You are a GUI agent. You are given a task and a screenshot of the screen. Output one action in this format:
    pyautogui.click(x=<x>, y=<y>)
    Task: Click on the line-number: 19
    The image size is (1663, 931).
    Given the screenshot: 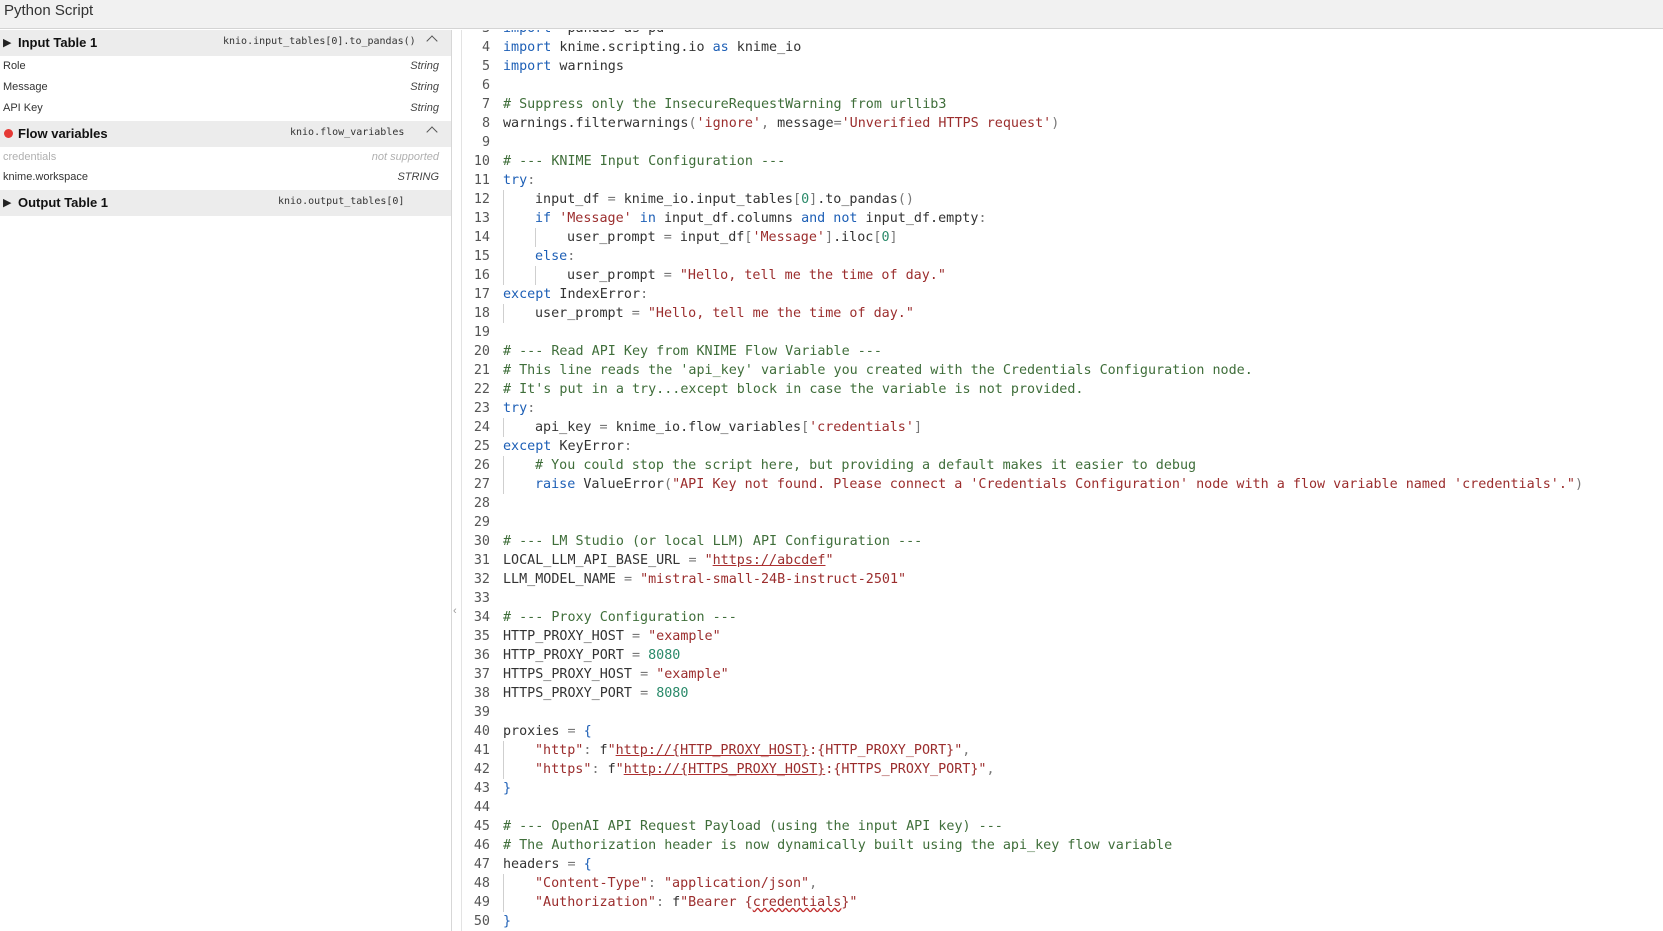 What is the action you would take?
    pyautogui.click(x=481, y=332)
    